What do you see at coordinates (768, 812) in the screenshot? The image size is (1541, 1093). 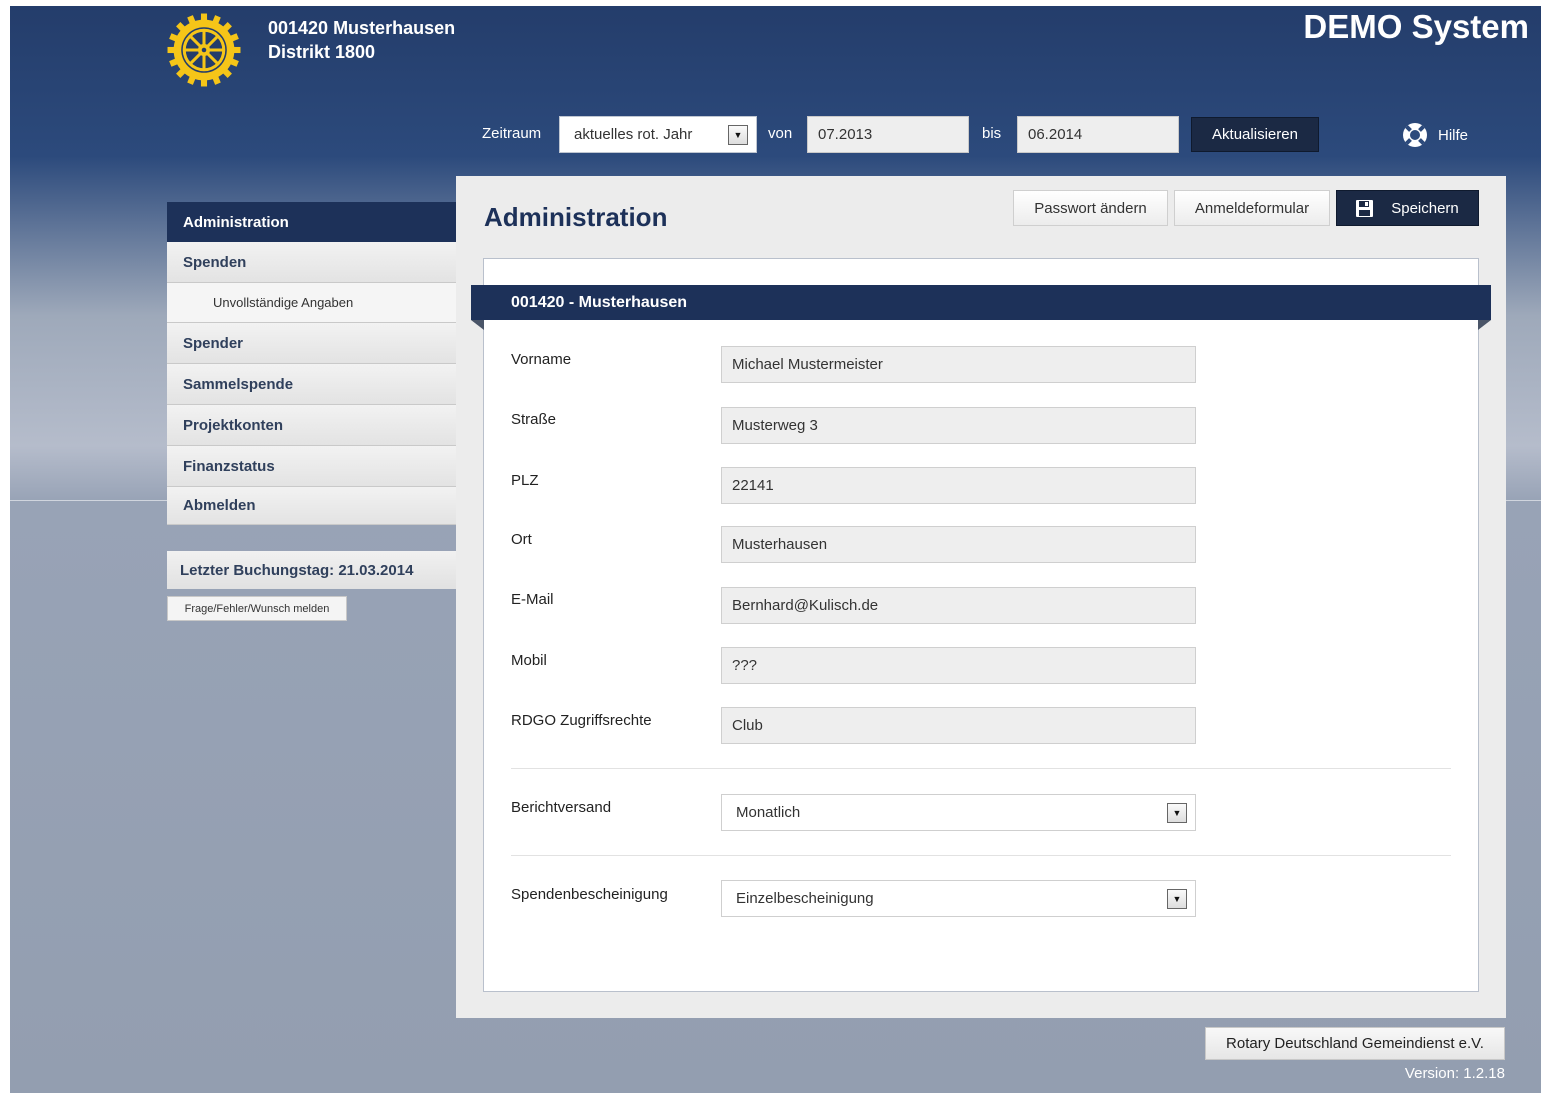 I see `report-delivery-value: Monatlich` at bounding box center [768, 812].